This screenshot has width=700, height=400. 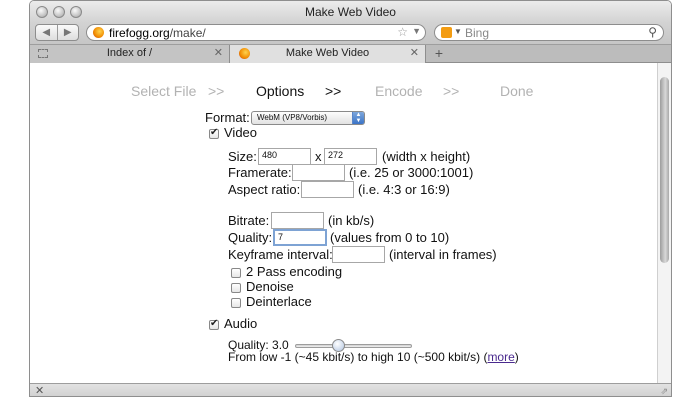 What do you see at coordinates (443, 254) in the screenshot?
I see `keyframe-interval-hint: (interval in frames)` at bounding box center [443, 254].